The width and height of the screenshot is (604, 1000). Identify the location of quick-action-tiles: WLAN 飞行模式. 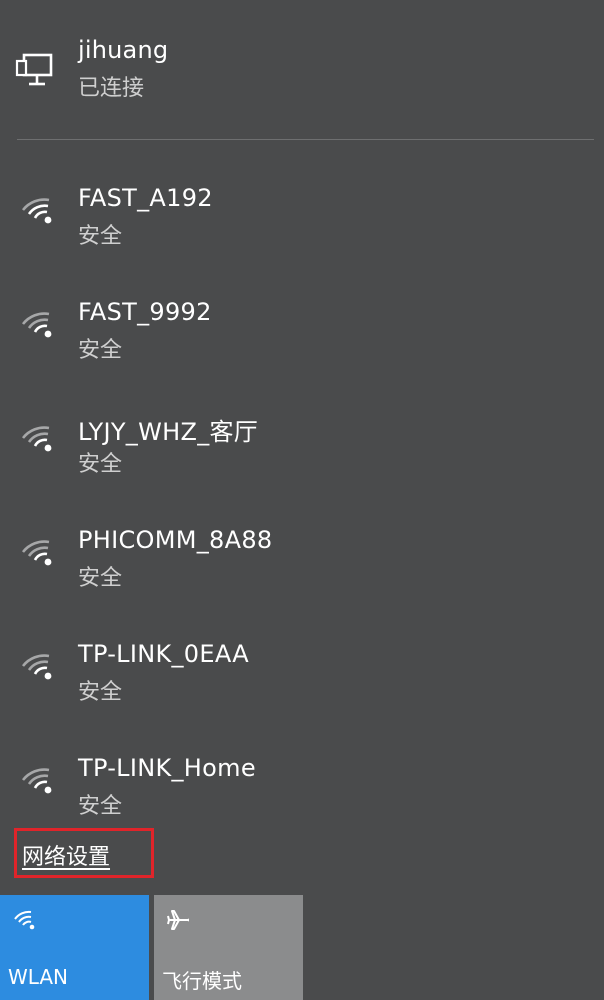
(302, 947).